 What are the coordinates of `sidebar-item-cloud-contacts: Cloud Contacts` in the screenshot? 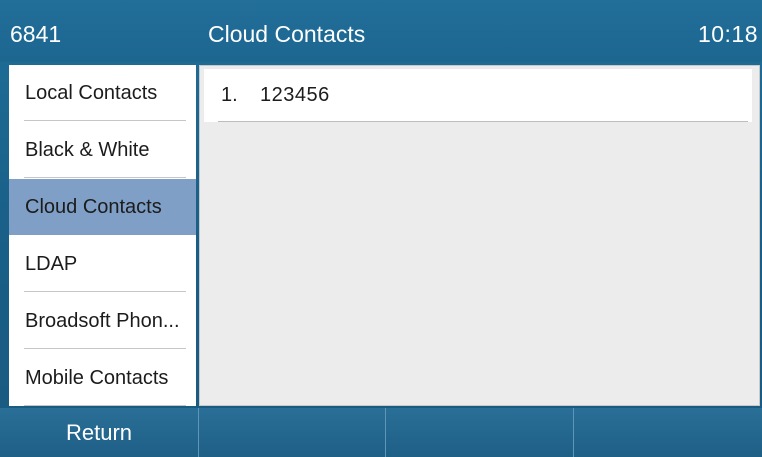 It's located at (102, 207).